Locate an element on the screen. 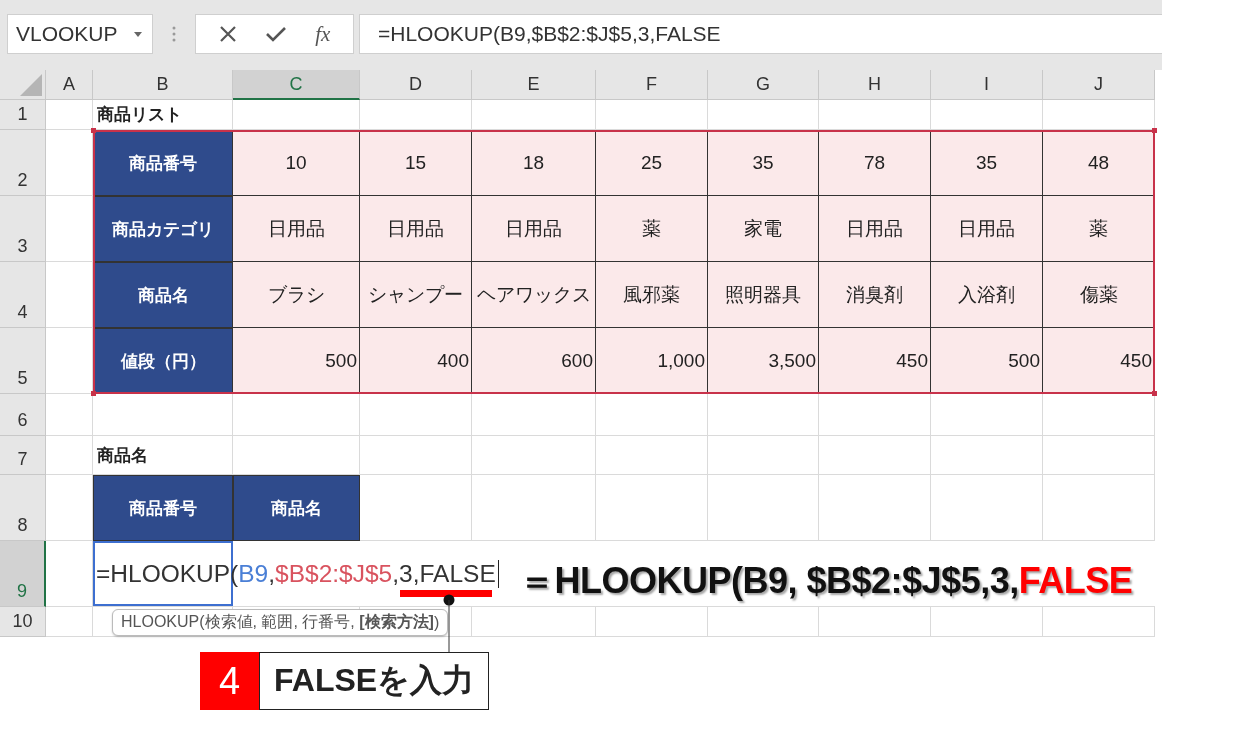 The width and height of the screenshot is (1240, 739). table-header-cell: 値段（円） is located at coordinates (163, 361).